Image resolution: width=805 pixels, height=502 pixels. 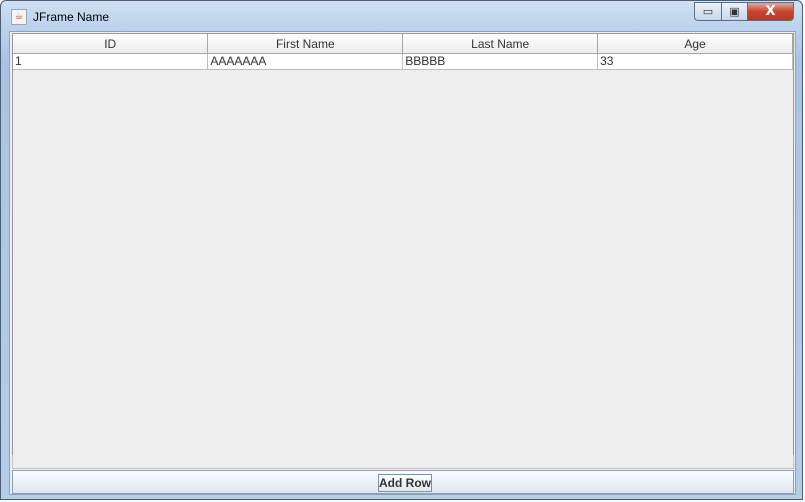 What do you see at coordinates (111, 61) in the screenshot?
I see `cell-id: 1` at bounding box center [111, 61].